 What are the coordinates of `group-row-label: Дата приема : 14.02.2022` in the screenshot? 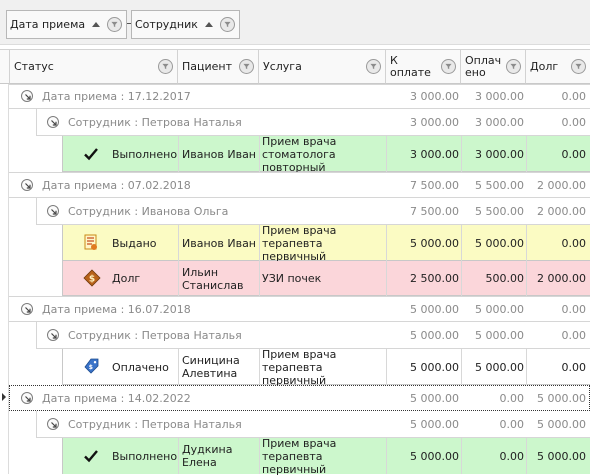 It's located at (116, 398).